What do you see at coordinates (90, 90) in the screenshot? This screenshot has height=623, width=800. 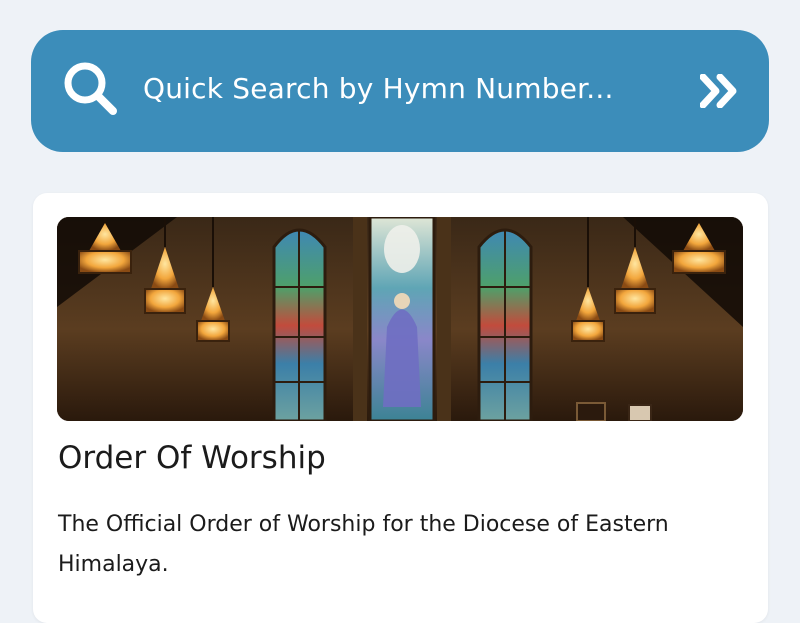 I see `search-icon` at bounding box center [90, 90].